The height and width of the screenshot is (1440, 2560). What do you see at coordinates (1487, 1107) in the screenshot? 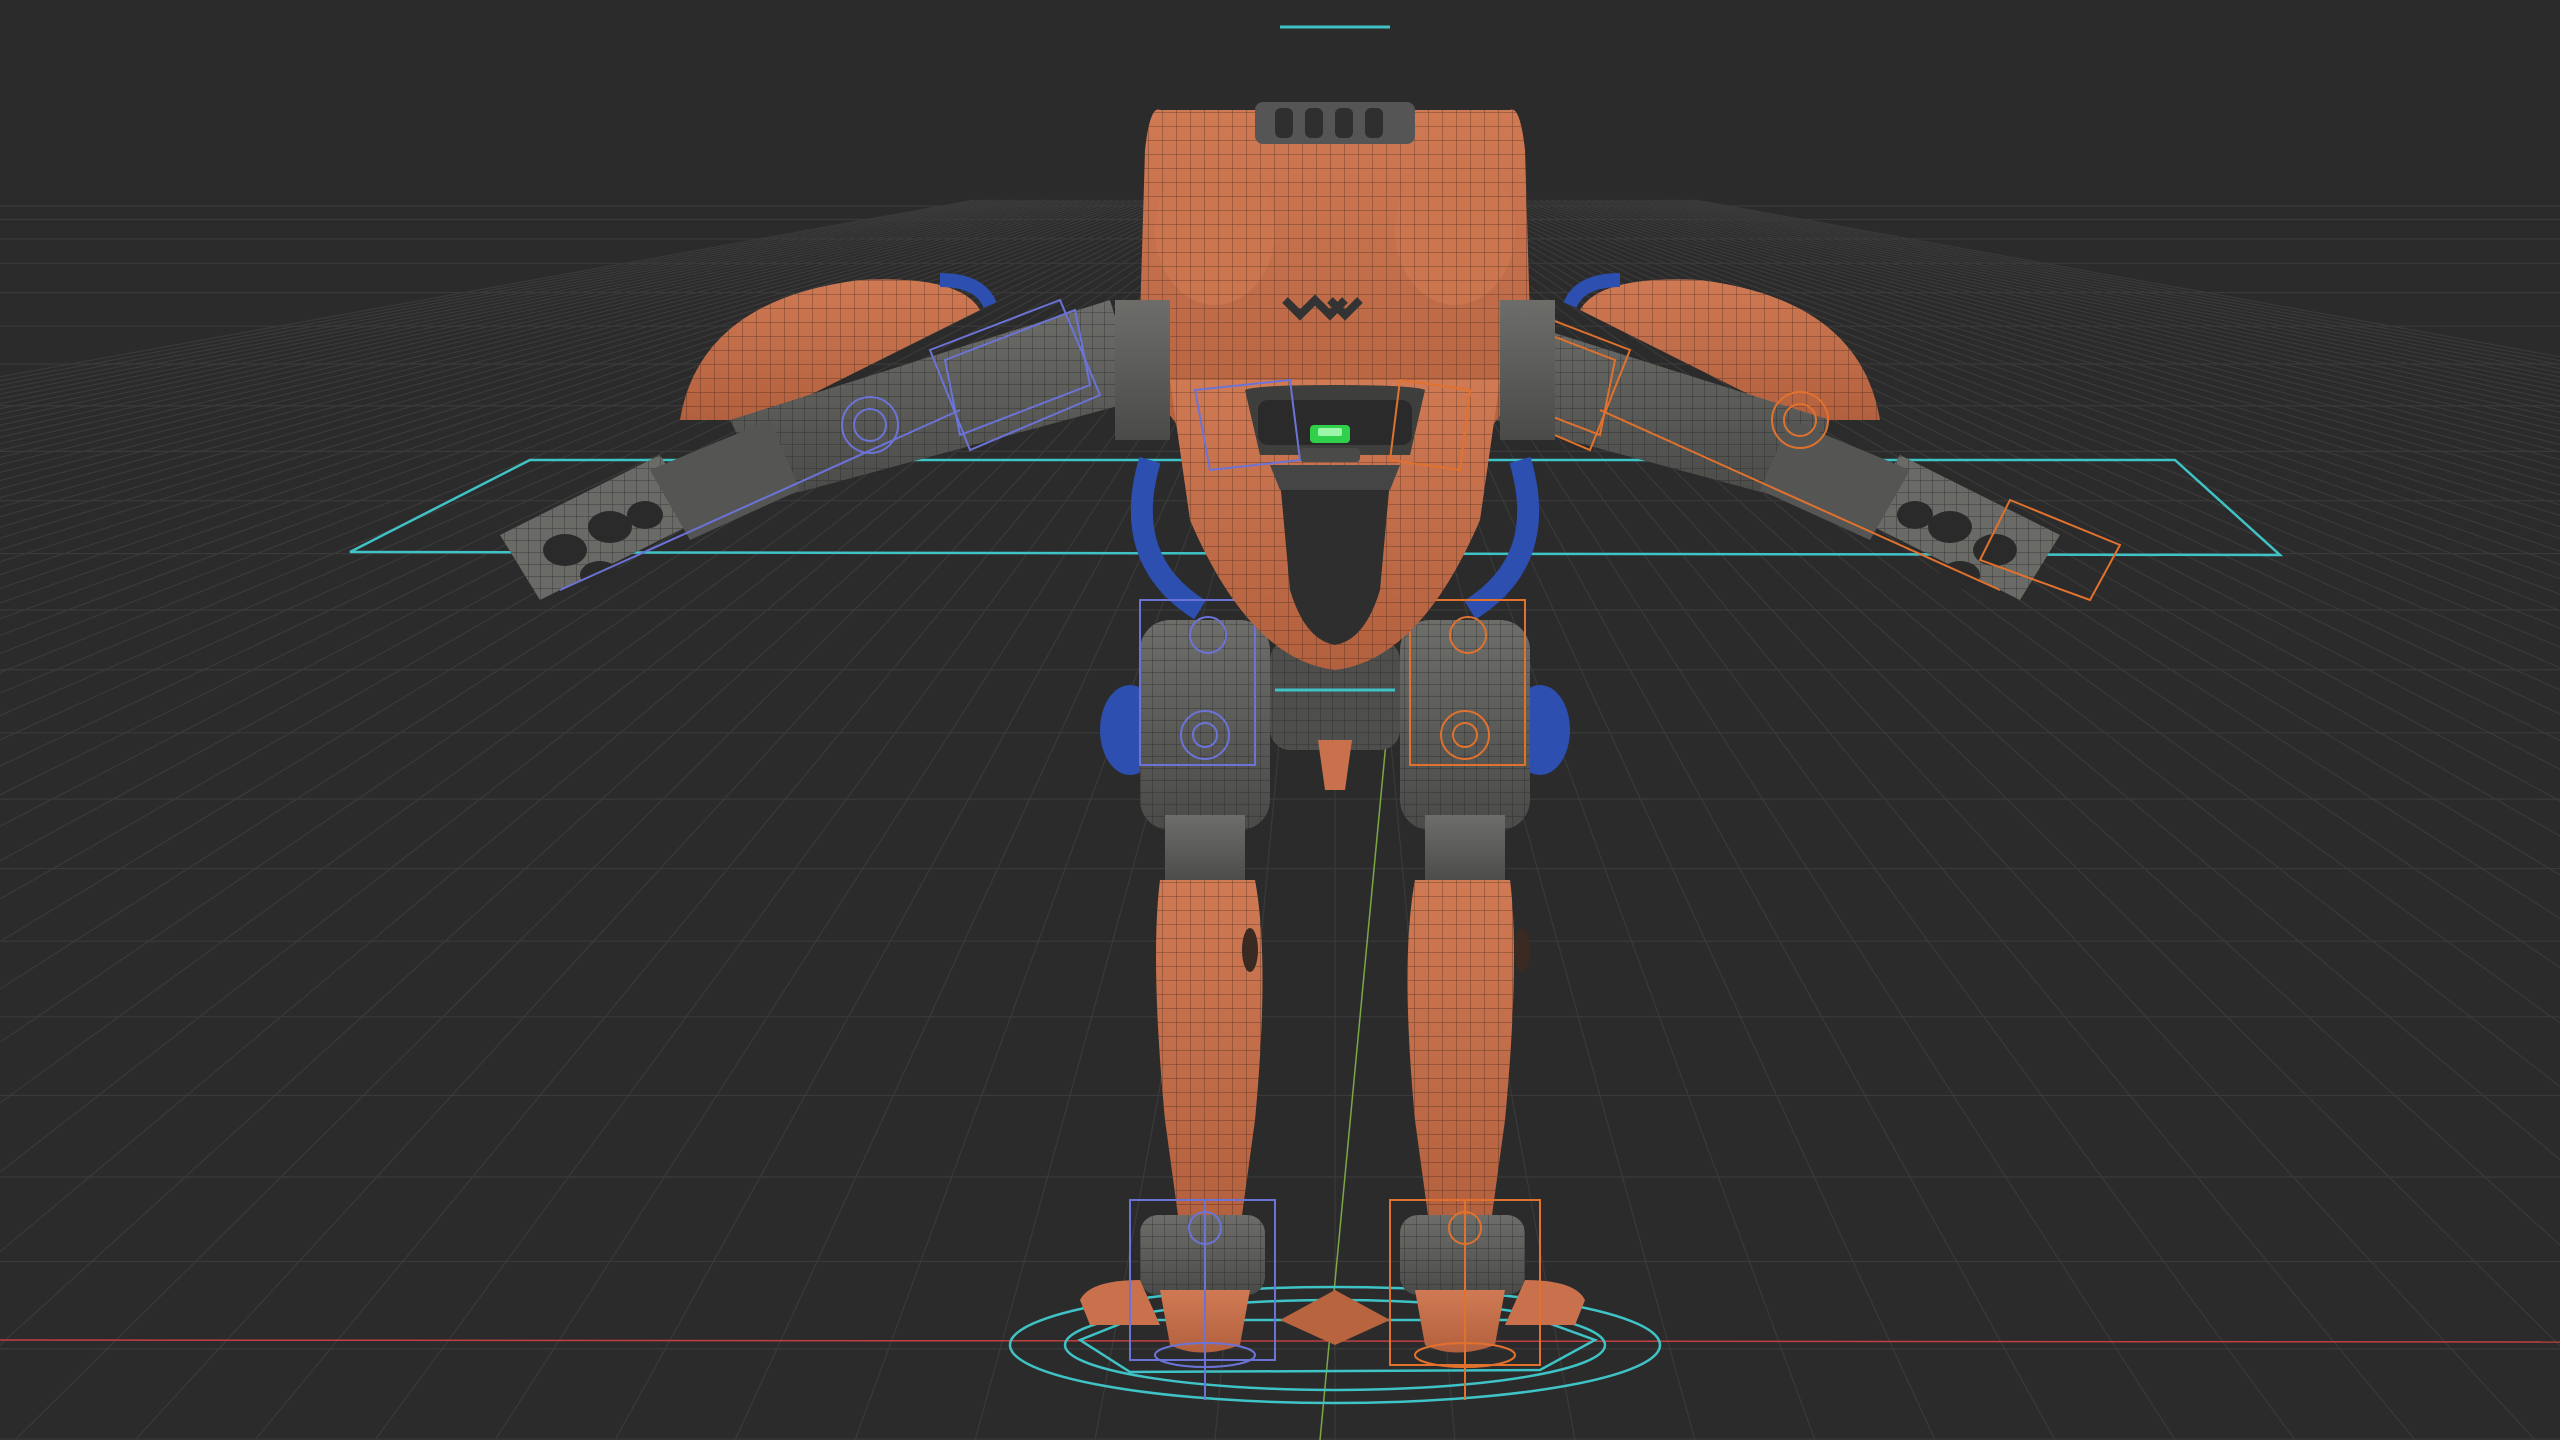
I see `right-leg` at bounding box center [1487, 1107].